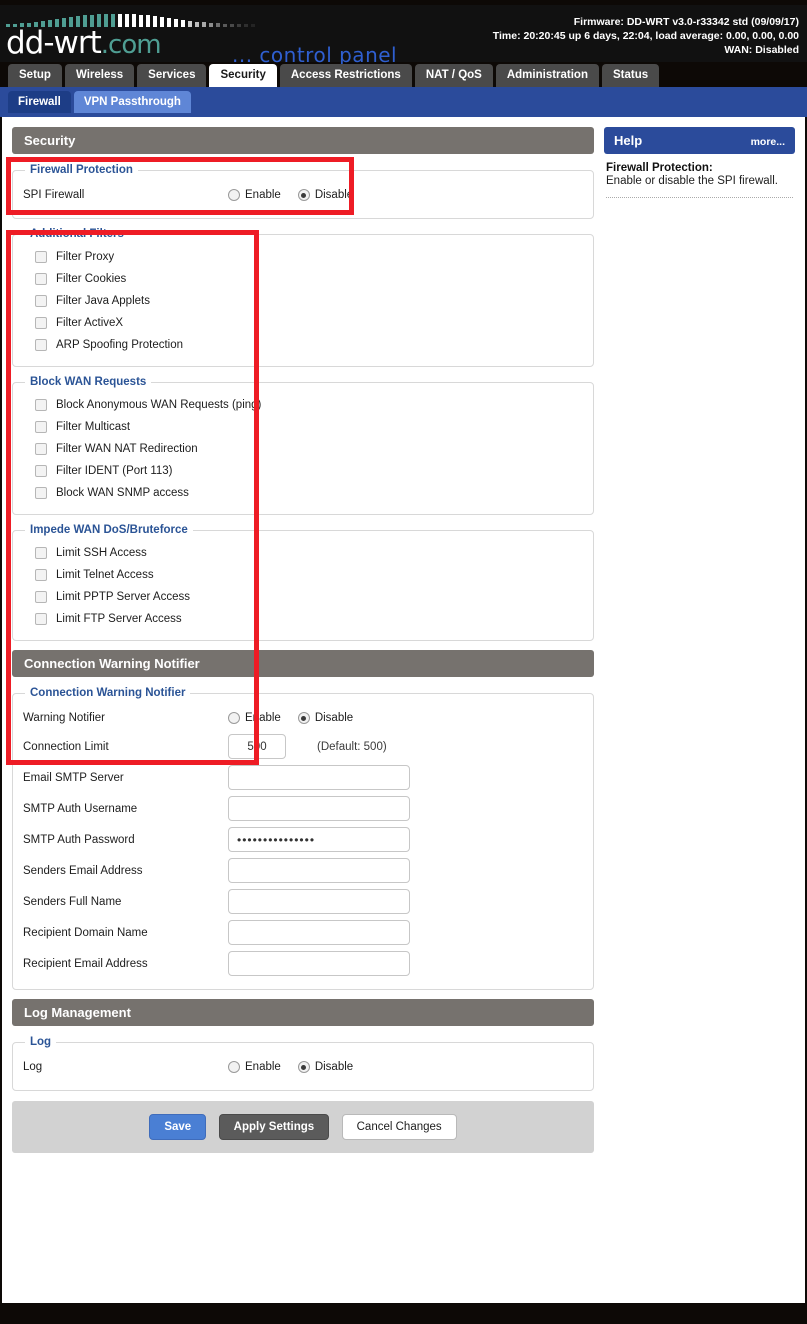 The width and height of the screenshot is (807, 1324). What do you see at coordinates (132, 37) in the screenshot?
I see `brand-logo: dd-wrt.com` at bounding box center [132, 37].